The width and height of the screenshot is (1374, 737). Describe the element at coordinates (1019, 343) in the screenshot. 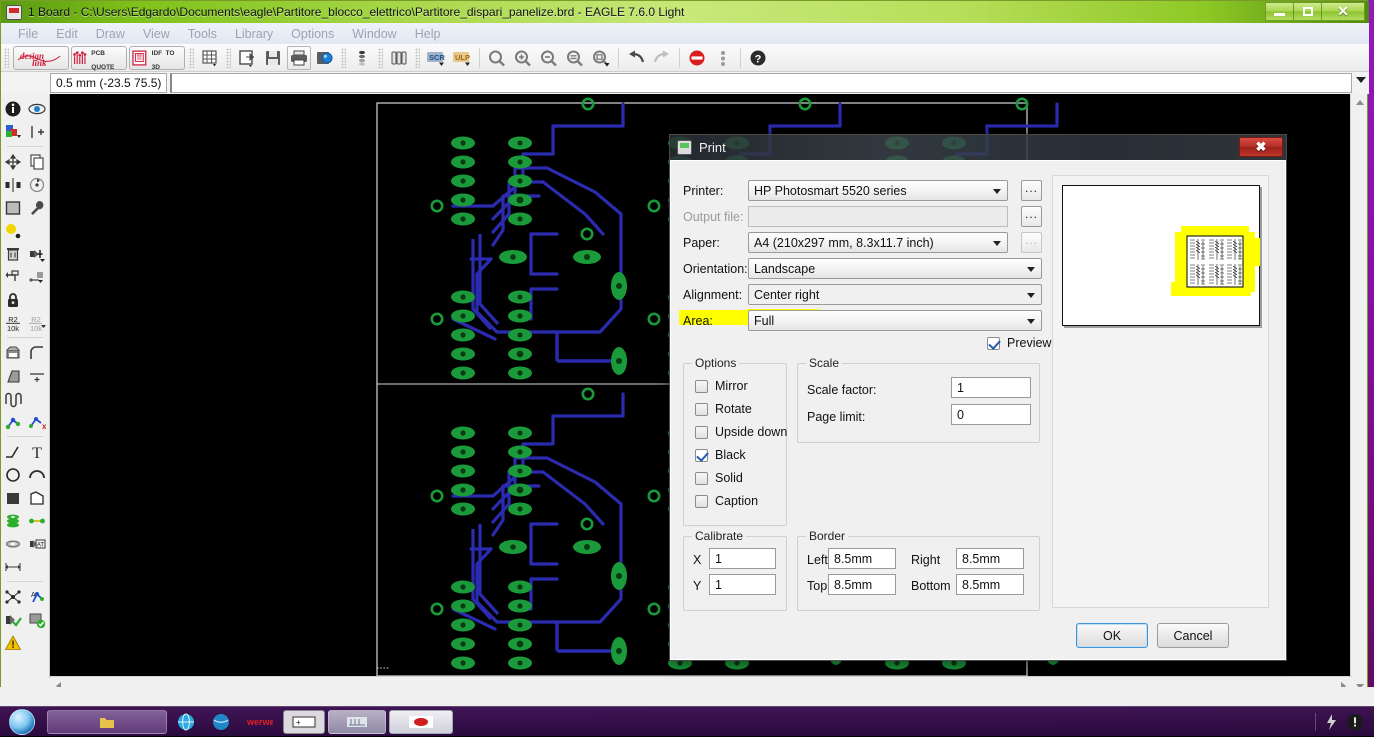

I see `preview-checkbox-row: Preview` at that location.